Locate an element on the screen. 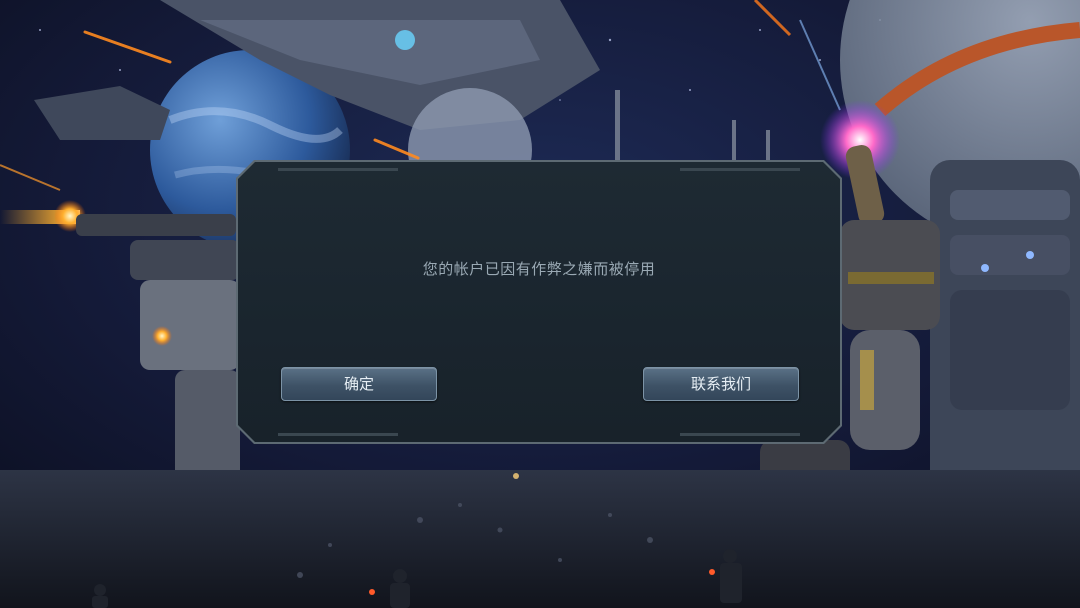  dialog-message: 您的帐户已因有作弊之嫌而被停用 is located at coordinates (539, 269).